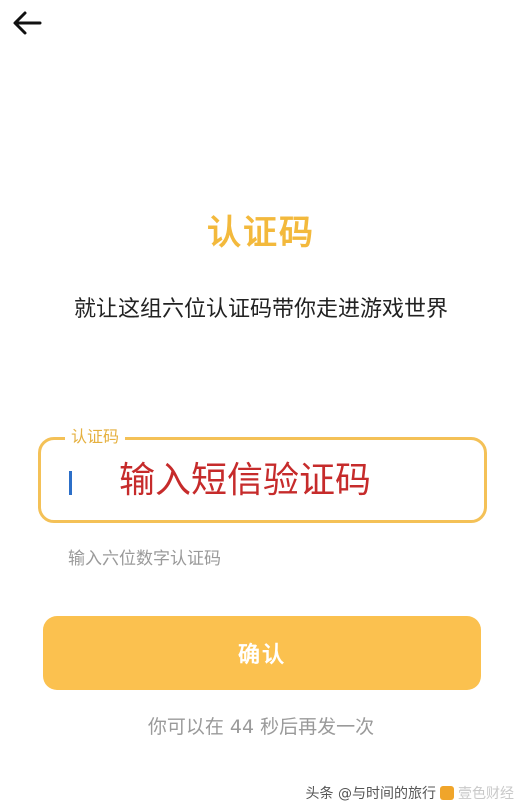 The width and height of the screenshot is (522, 809). I want to click on page-title: 认证码, so click(261, 233).